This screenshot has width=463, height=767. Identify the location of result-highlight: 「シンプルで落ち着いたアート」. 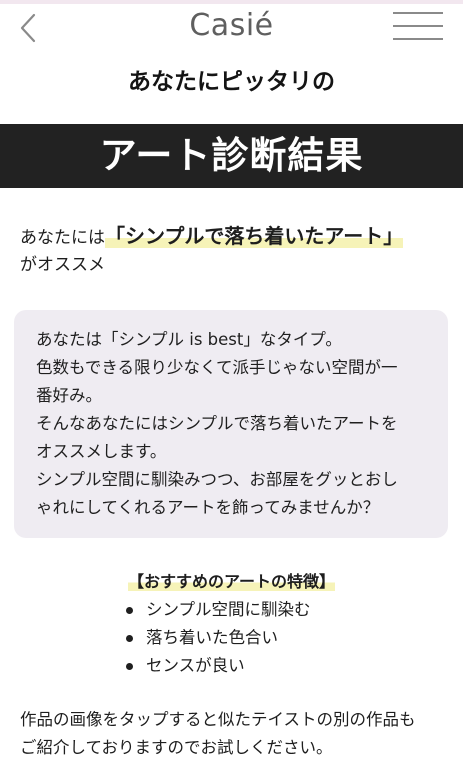
(254, 236).